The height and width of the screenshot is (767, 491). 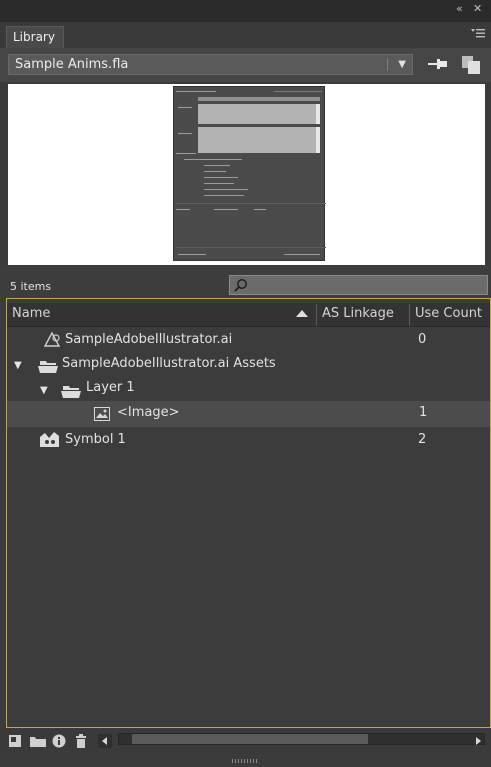 What do you see at coordinates (249, 173) in the screenshot?
I see `preview-thumbnail` at bounding box center [249, 173].